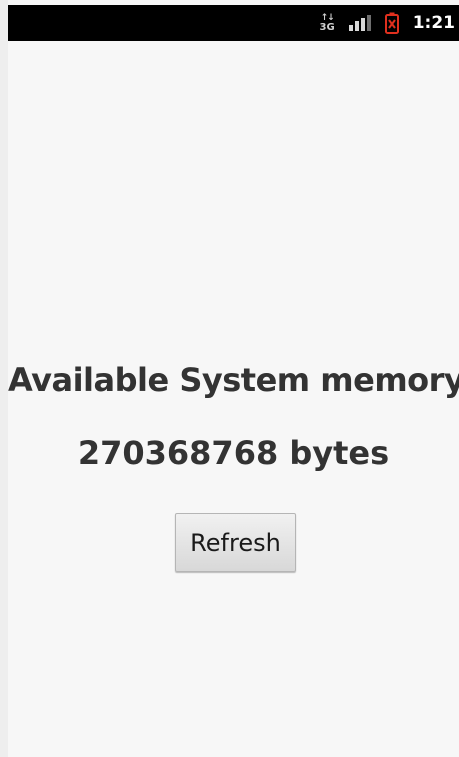 Image resolution: width=459 pixels, height=757 pixels. Describe the element at coordinates (4, 378) in the screenshot. I see `screen-edge` at that location.